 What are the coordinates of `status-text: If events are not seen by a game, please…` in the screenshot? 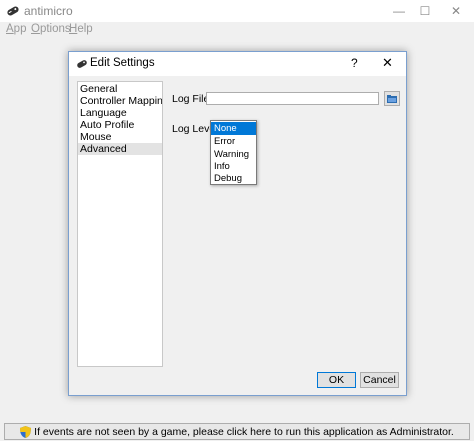 It's located at (244, 431).